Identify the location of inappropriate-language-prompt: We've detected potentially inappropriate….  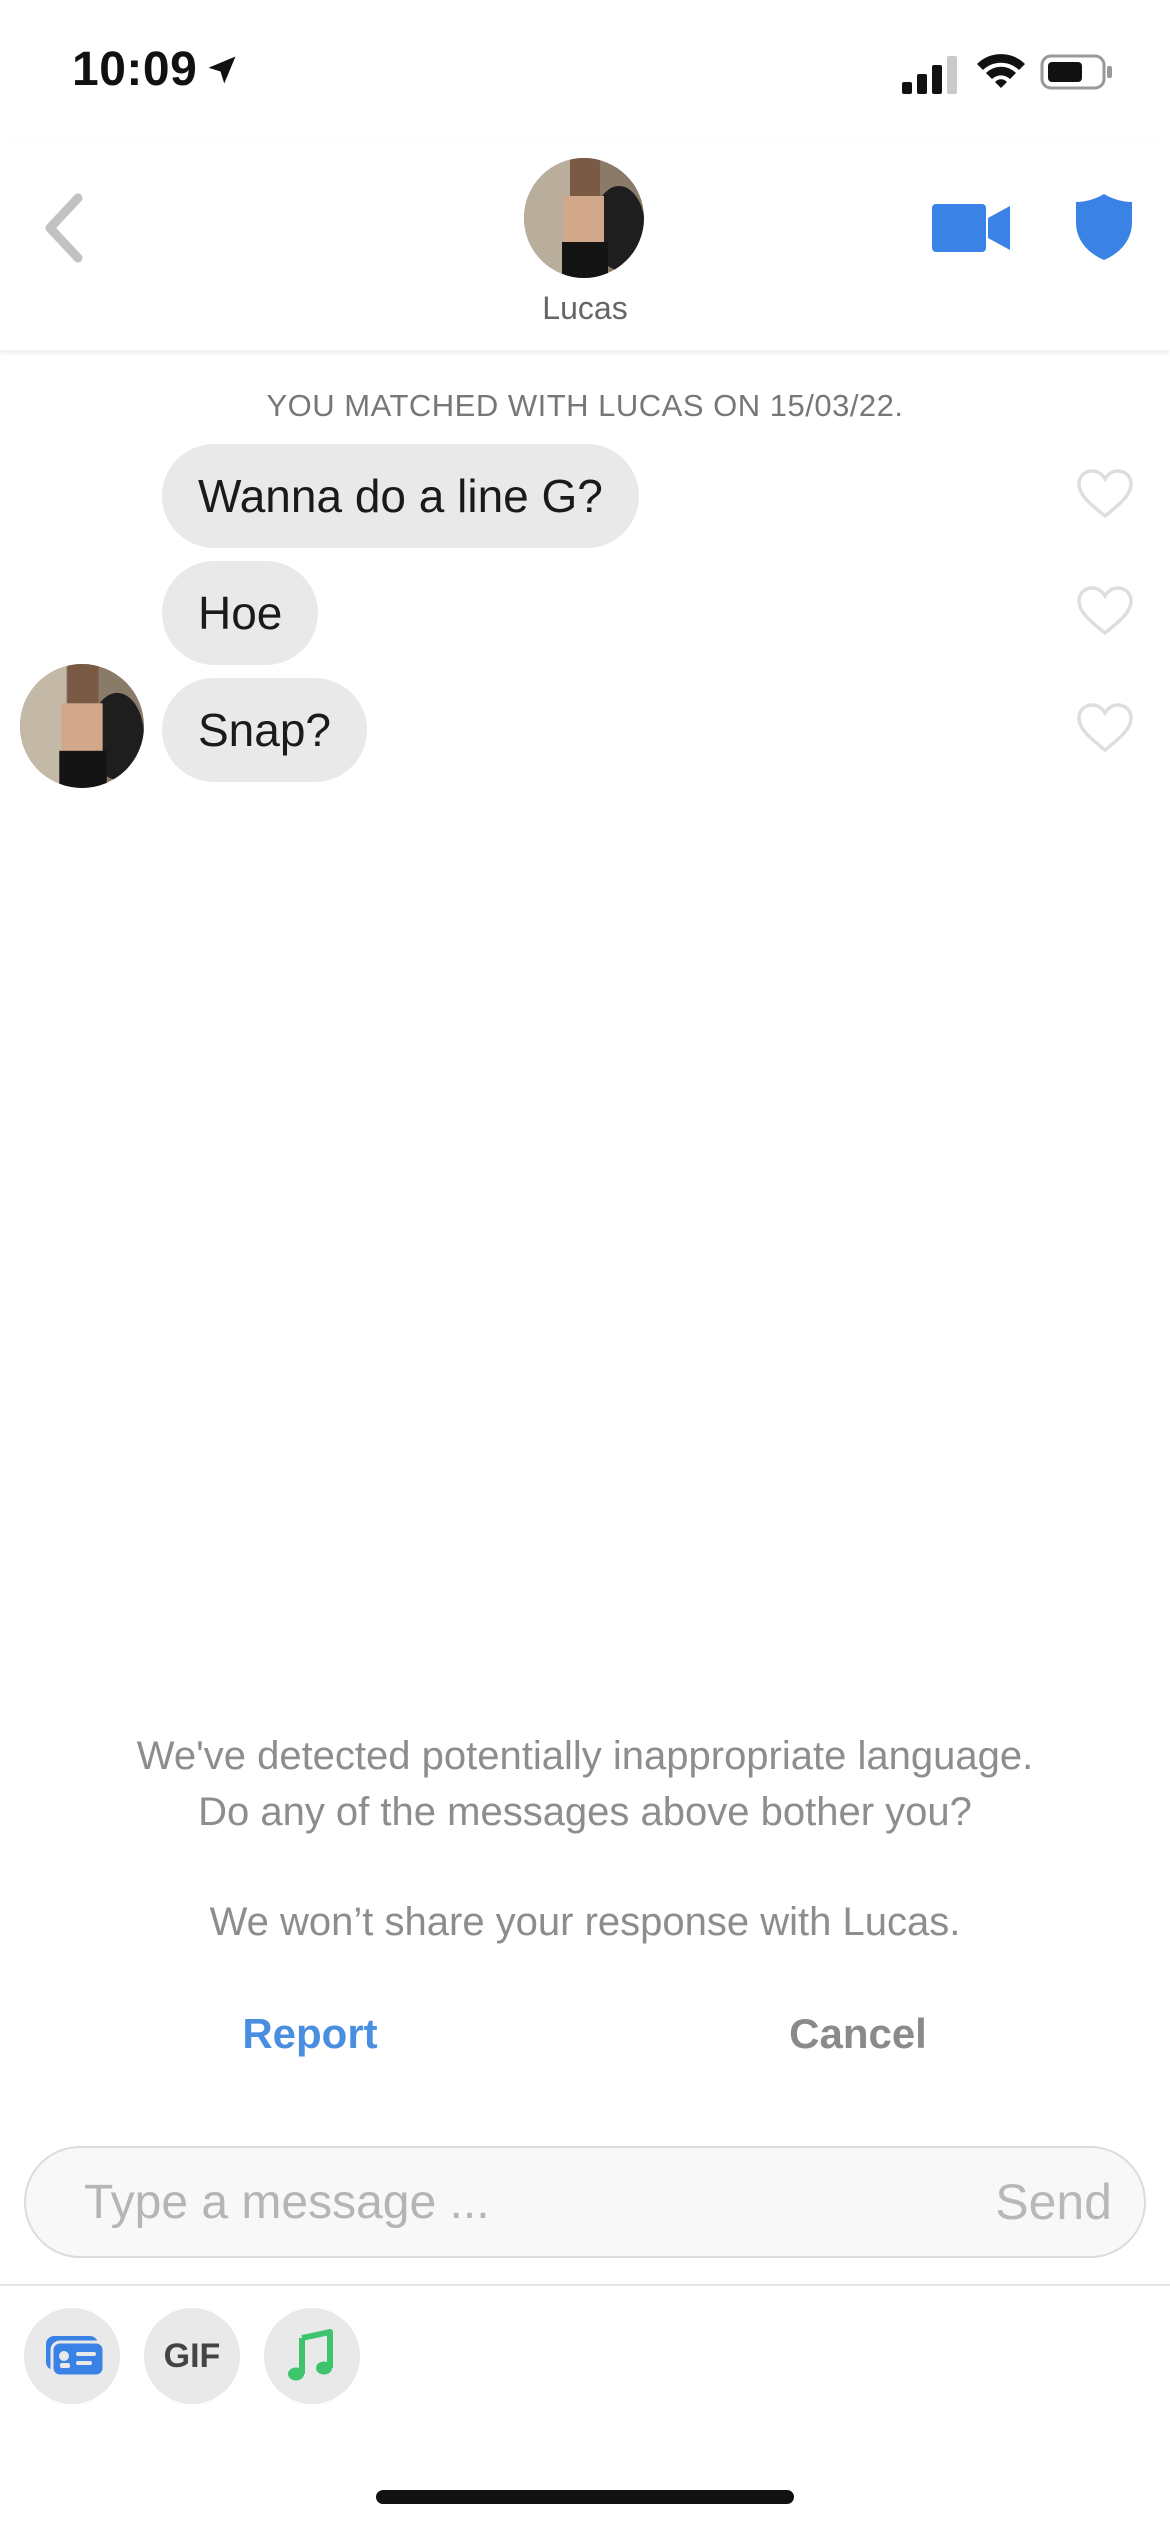
(585, 1839).